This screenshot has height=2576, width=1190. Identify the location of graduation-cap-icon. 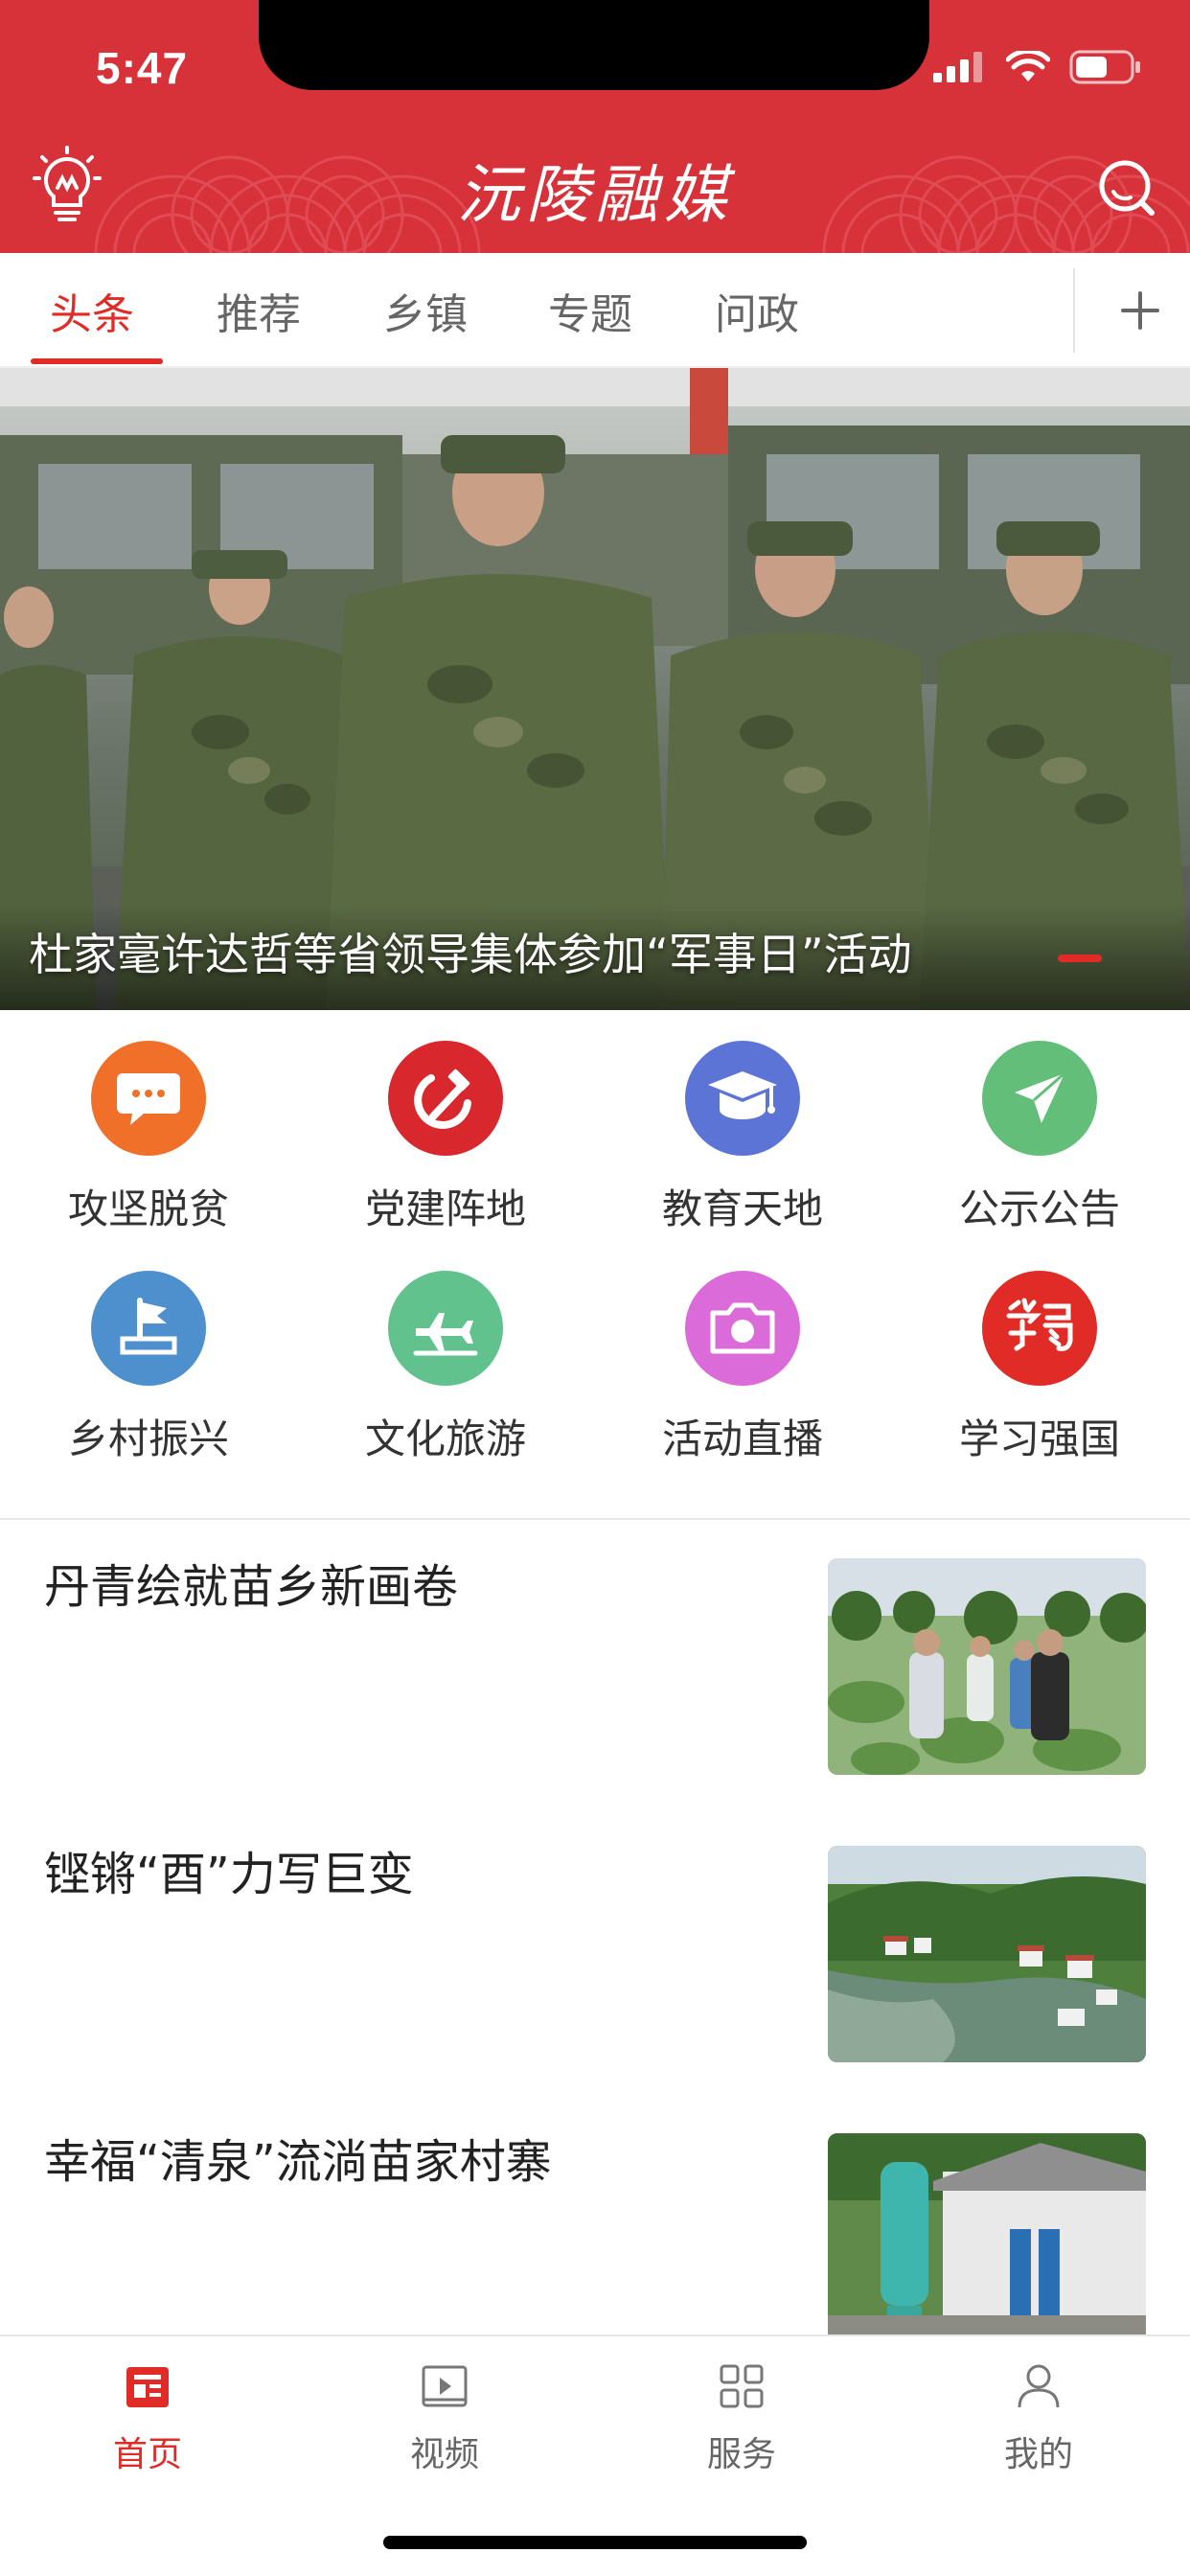
(743, 1098).